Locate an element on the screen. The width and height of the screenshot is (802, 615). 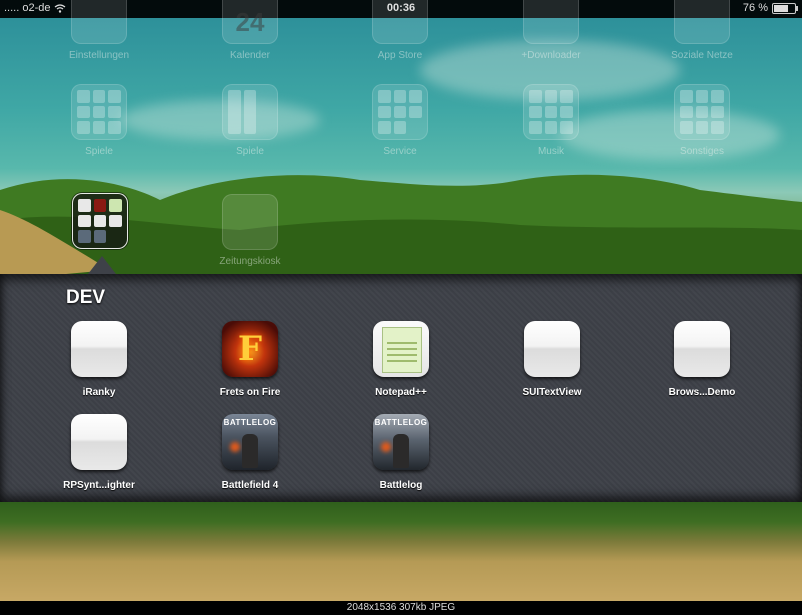
app-notepad-plus-plus: Notepad++ is located at coordinates (401, 359).